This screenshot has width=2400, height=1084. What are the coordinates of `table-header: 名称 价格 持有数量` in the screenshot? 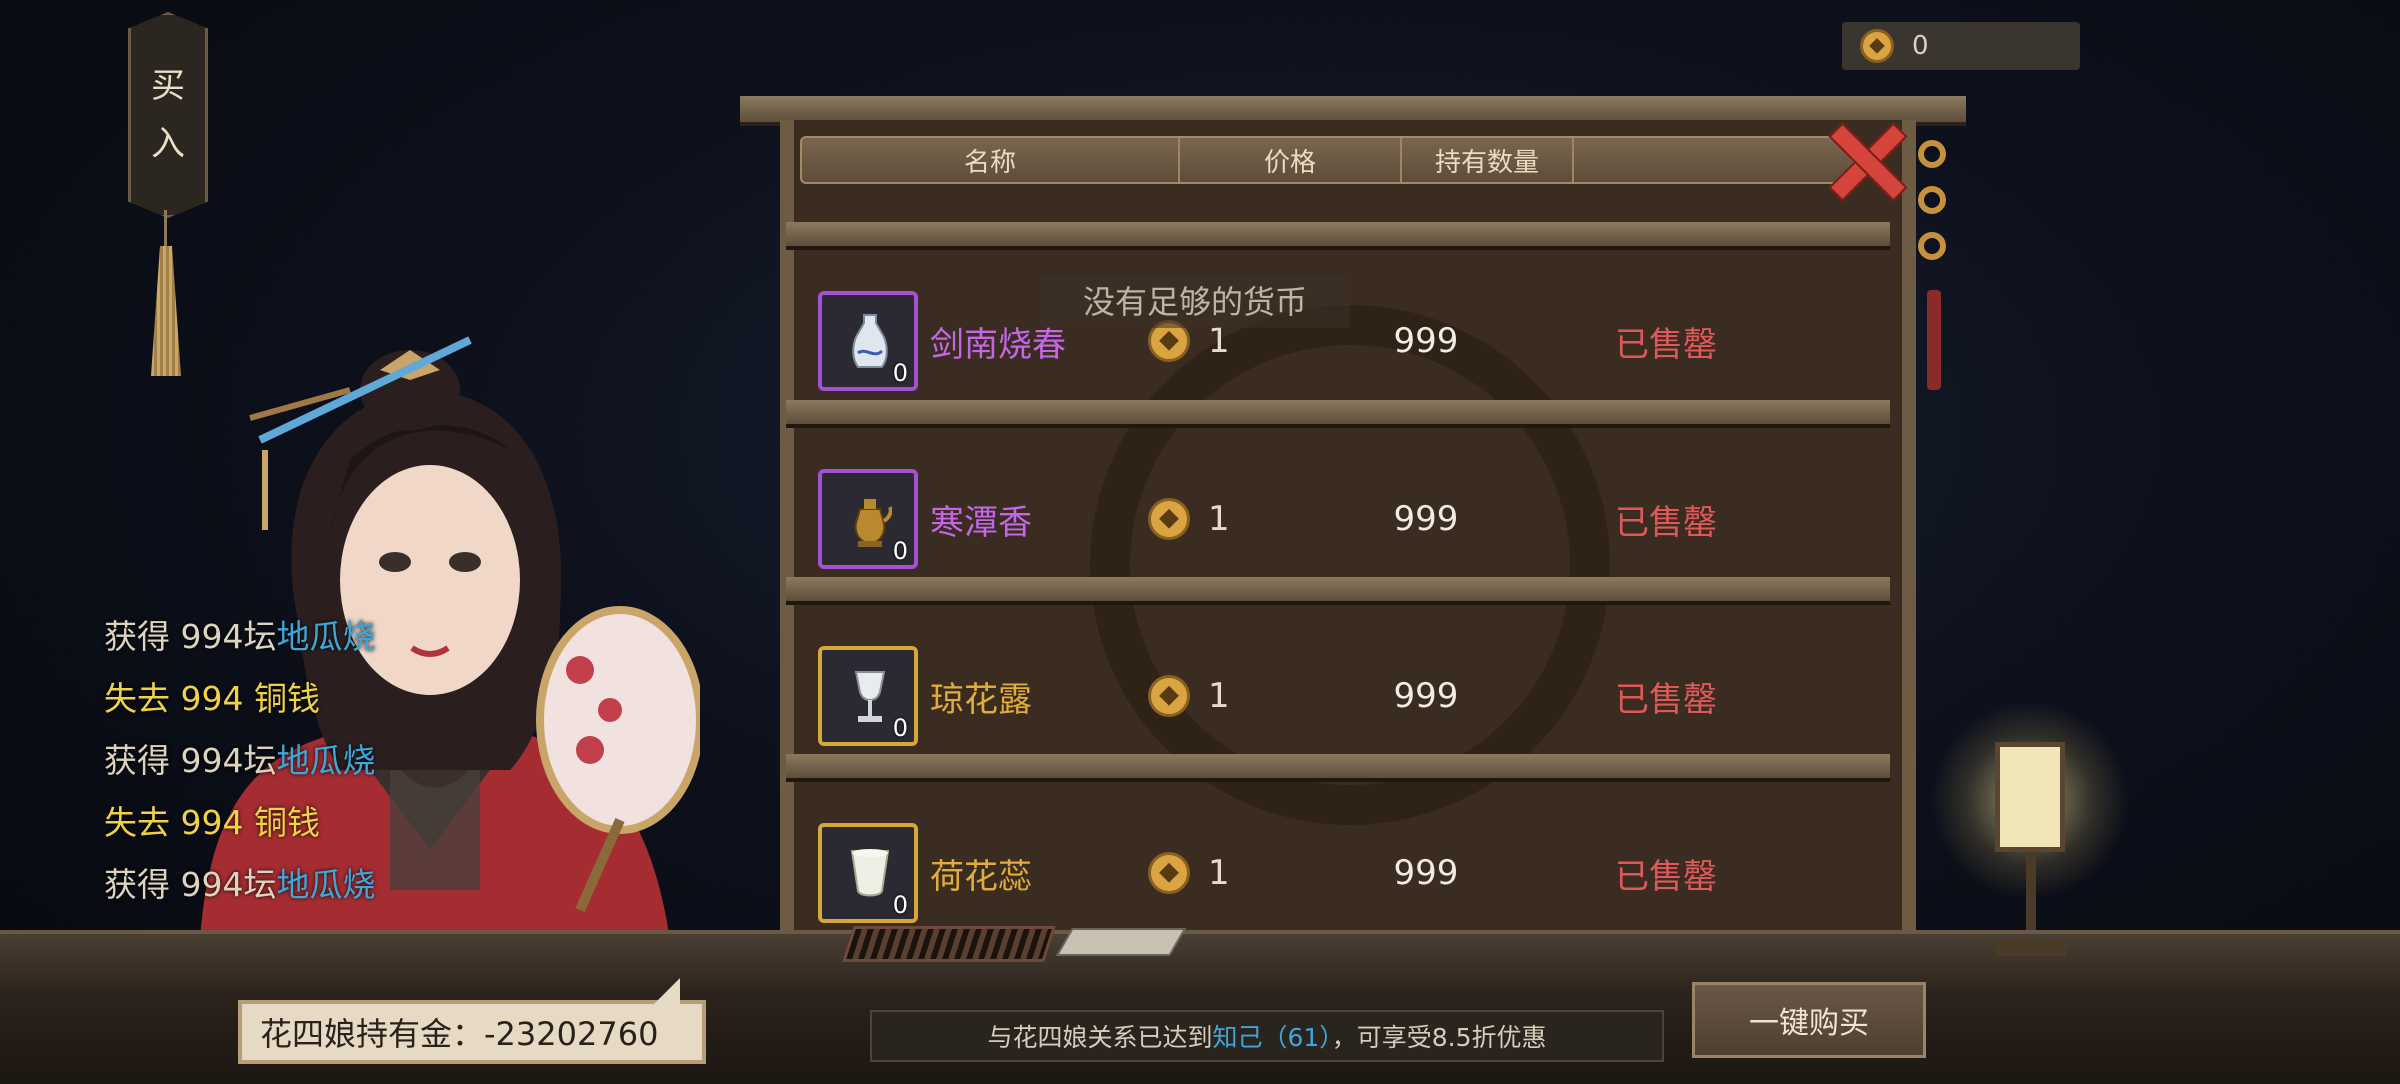 It's located at (1330, 160).